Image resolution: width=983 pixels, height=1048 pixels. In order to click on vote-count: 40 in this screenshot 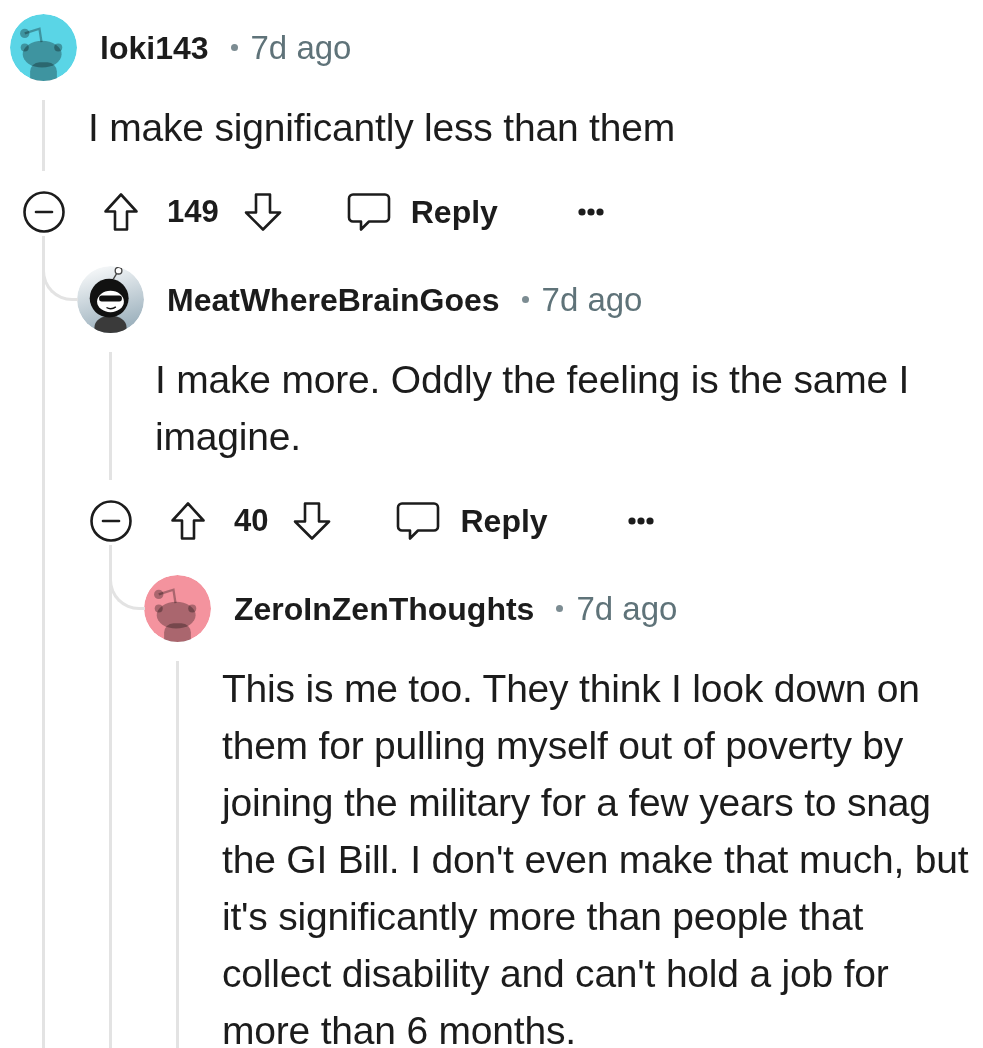, I will do `click(251, 520)`.